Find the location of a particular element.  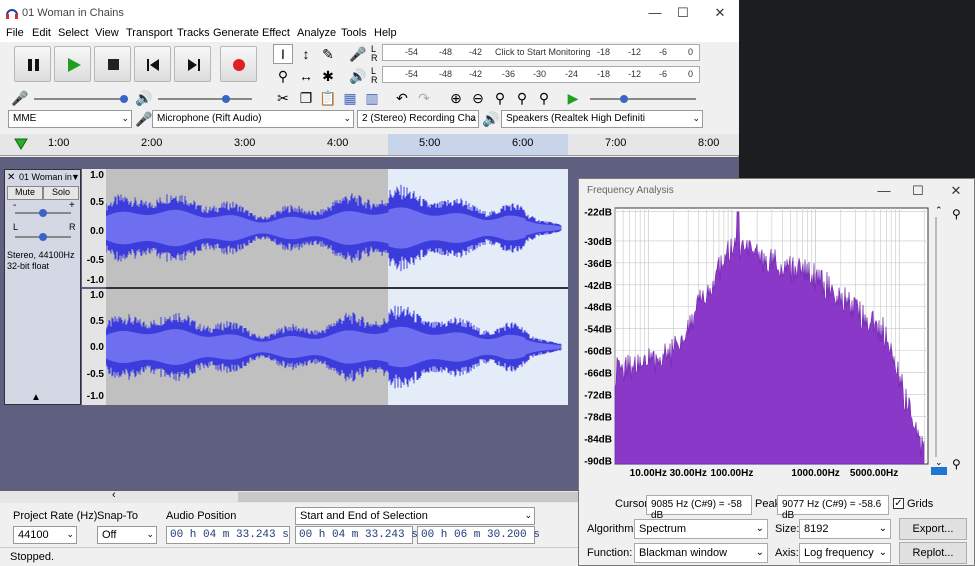

scroll-down-icon: ⌄ is located at coordinates (939, 462).